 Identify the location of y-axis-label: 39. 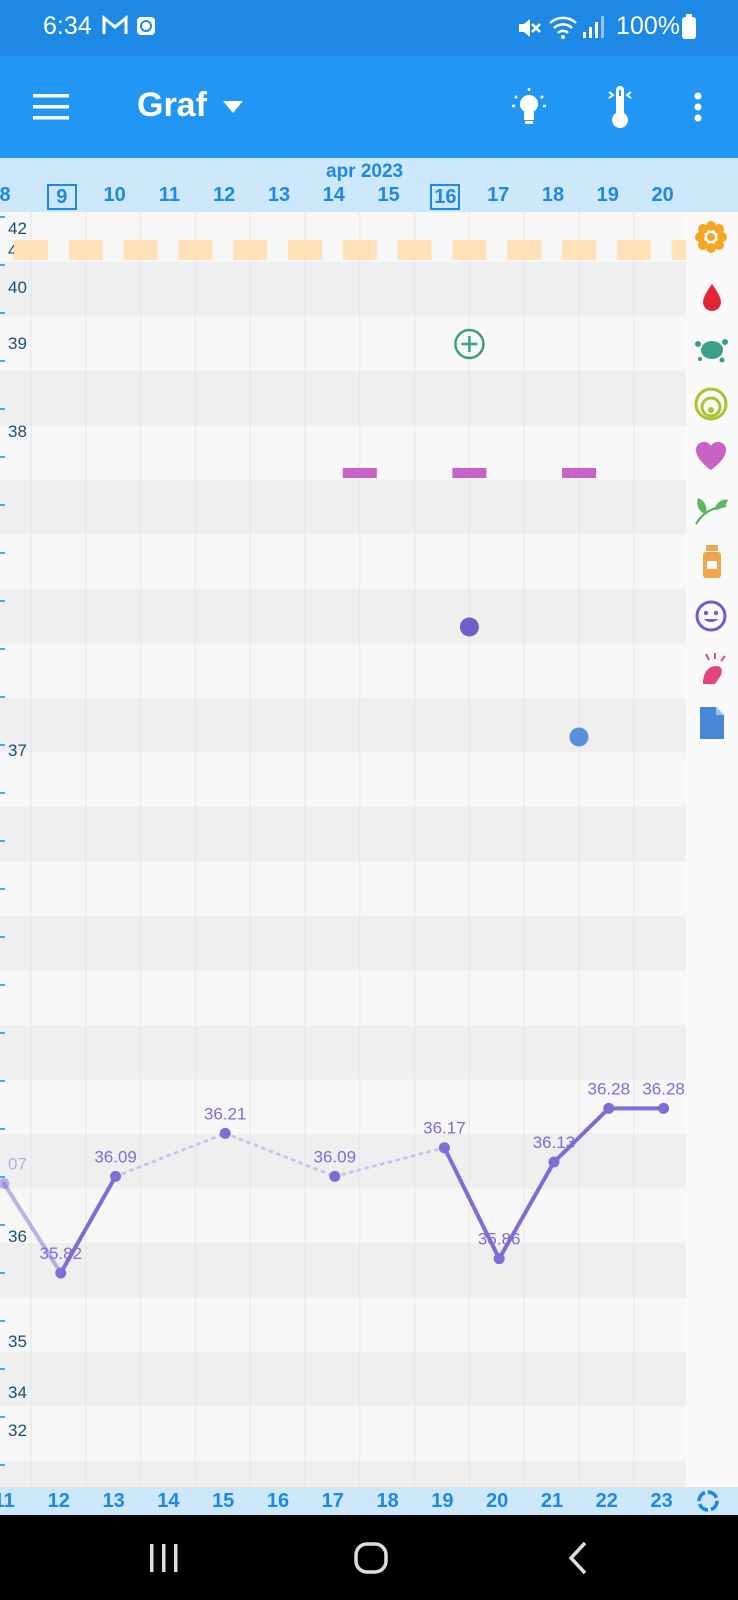
(17, 343).